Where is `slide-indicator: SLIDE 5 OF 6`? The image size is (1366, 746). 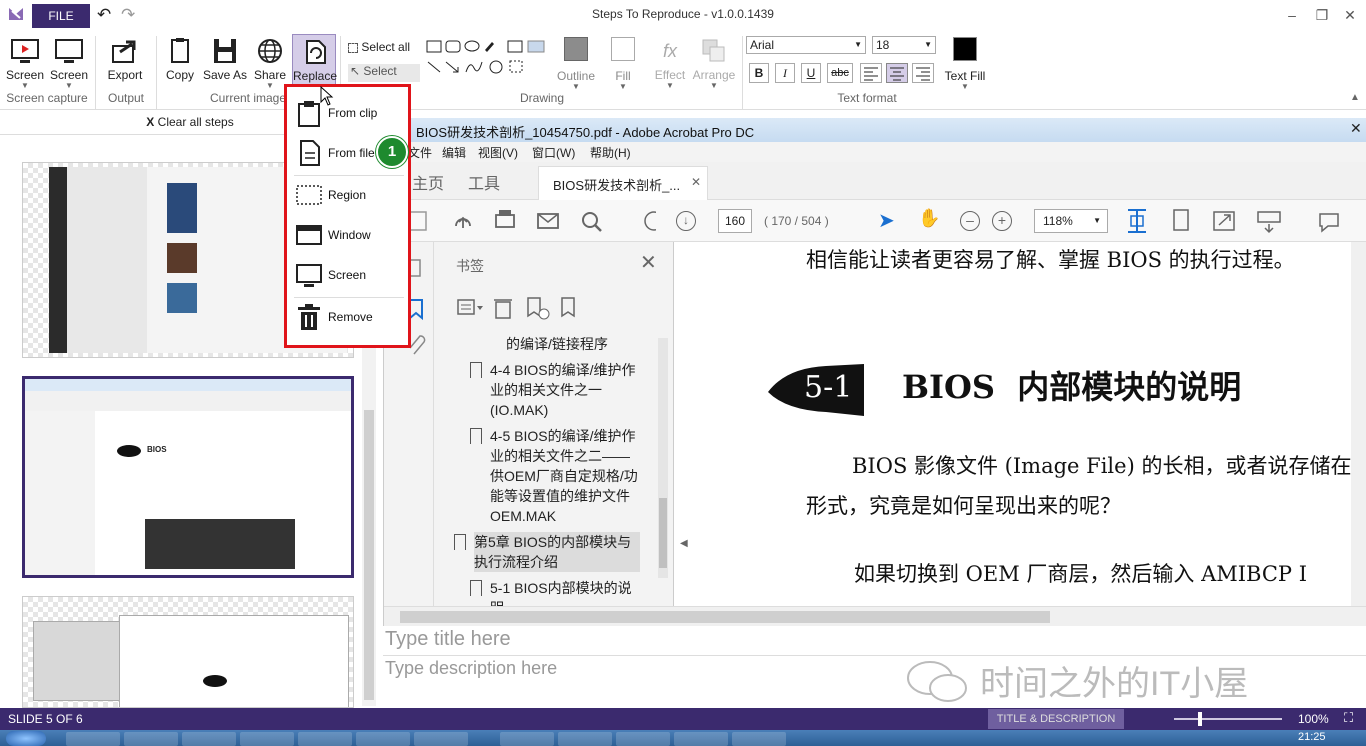
slide-indicator: SLIDE 5 OF 6 is located at coordinates (45, 719).